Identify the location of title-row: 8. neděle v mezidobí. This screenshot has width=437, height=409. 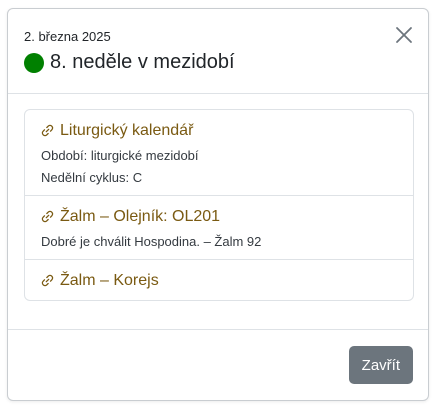
(129, 62).